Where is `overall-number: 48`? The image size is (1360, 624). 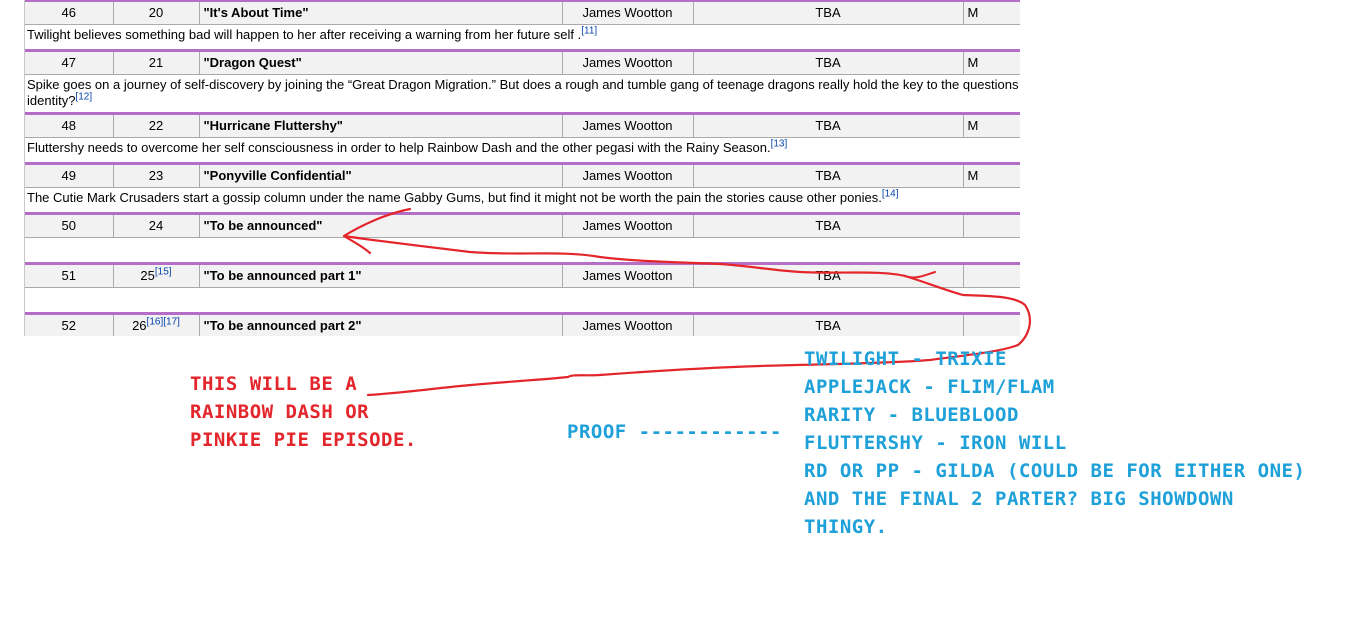 overall-number: 48 is located at coordinates (69, 125).